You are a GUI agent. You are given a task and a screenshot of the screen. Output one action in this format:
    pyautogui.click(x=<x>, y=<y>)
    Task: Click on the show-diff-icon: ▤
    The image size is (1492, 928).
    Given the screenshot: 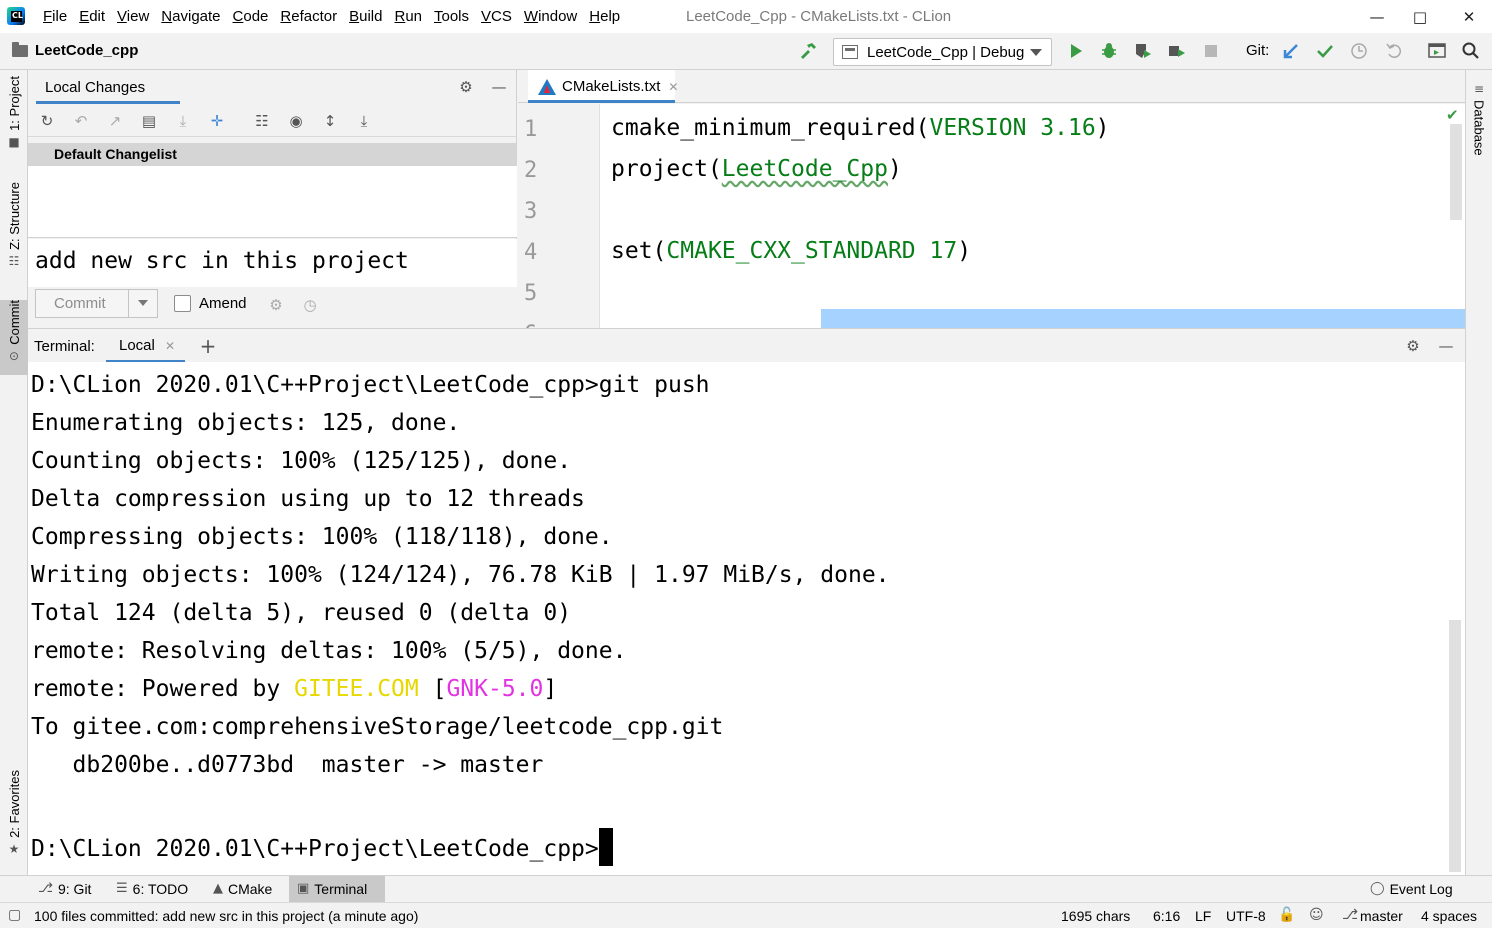 What is the action you would take?
    pyautogui.click(x=149, y=121)
    